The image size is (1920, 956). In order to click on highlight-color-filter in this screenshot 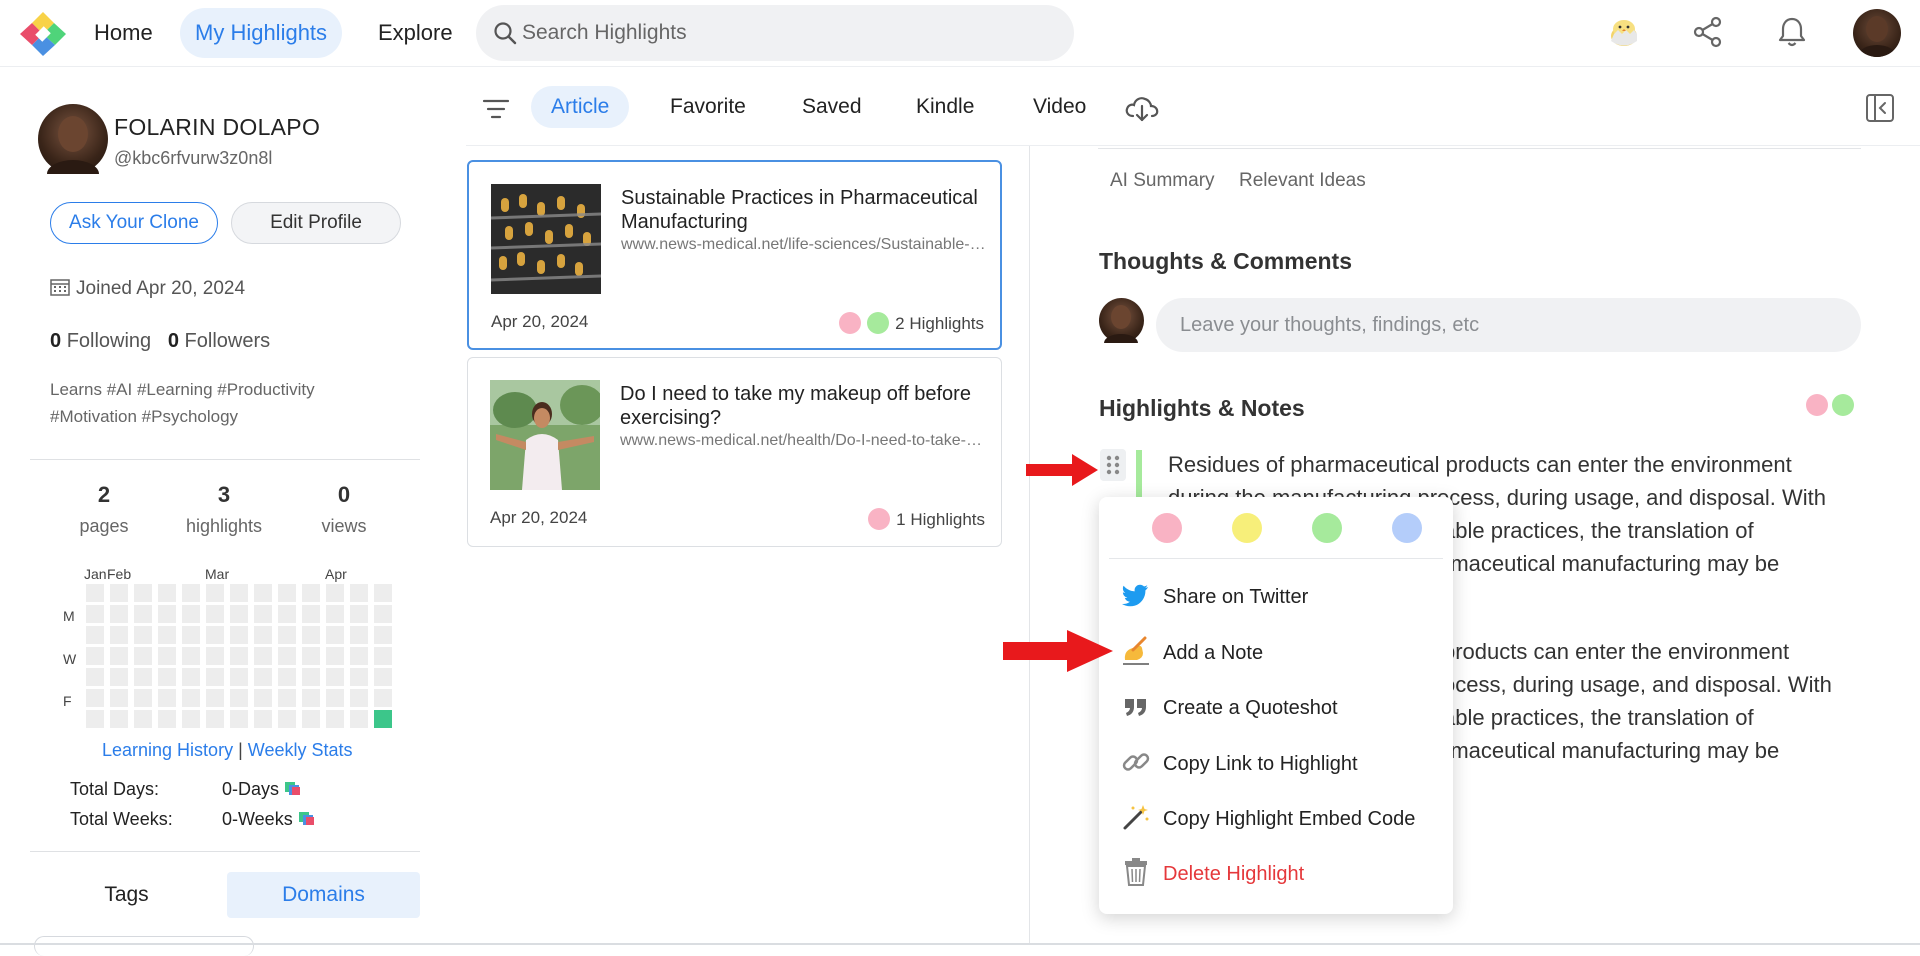, I will do `click(1830, 405)`.